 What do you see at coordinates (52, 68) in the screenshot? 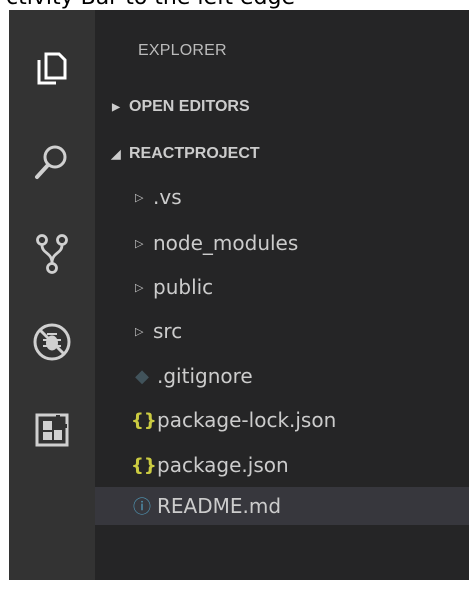
I see `explorer-icon` at bounding box center [52, 68].